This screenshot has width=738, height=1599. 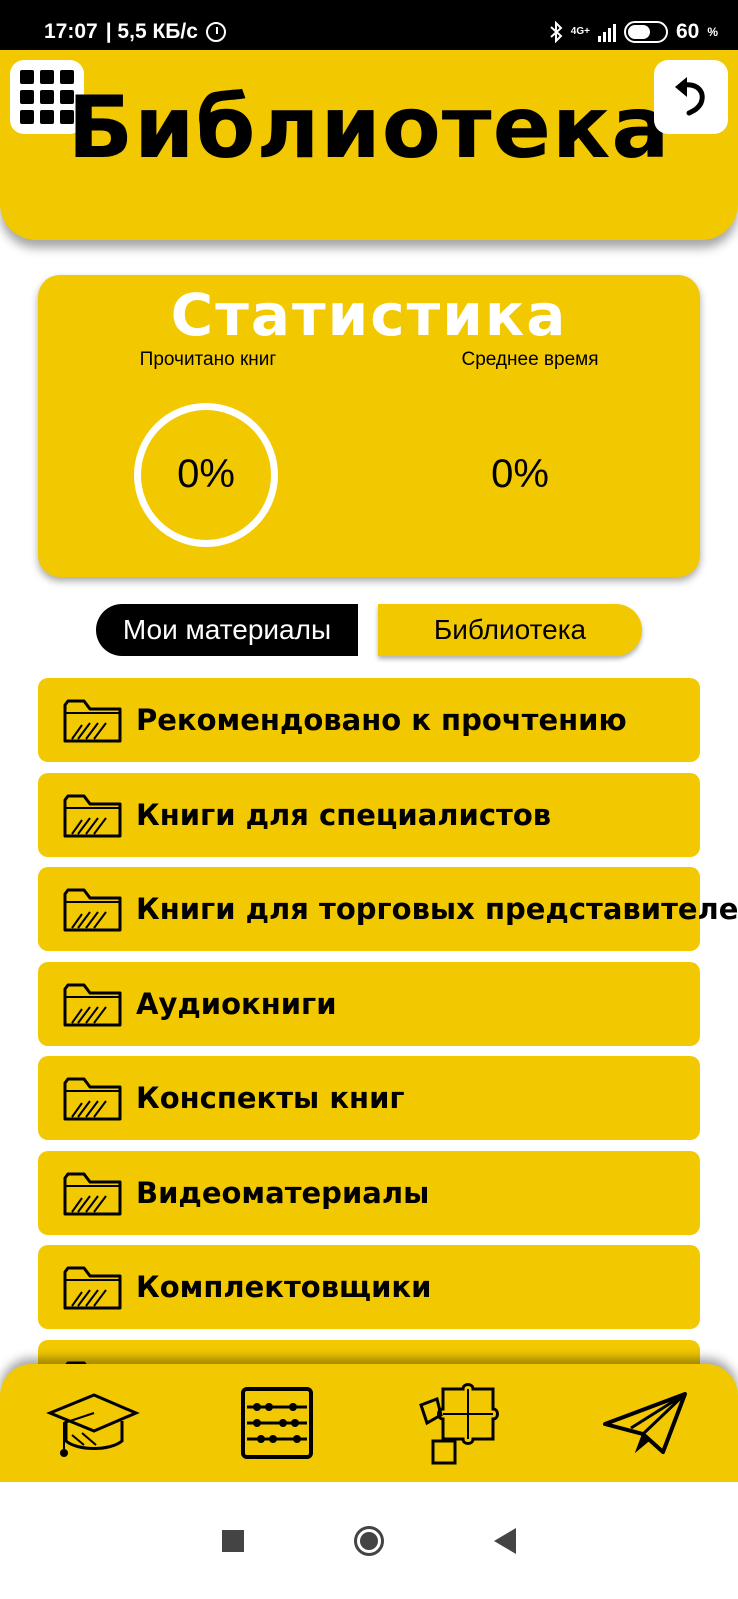 I want to click on puzzle-icon, so click(x=459, y=1424).